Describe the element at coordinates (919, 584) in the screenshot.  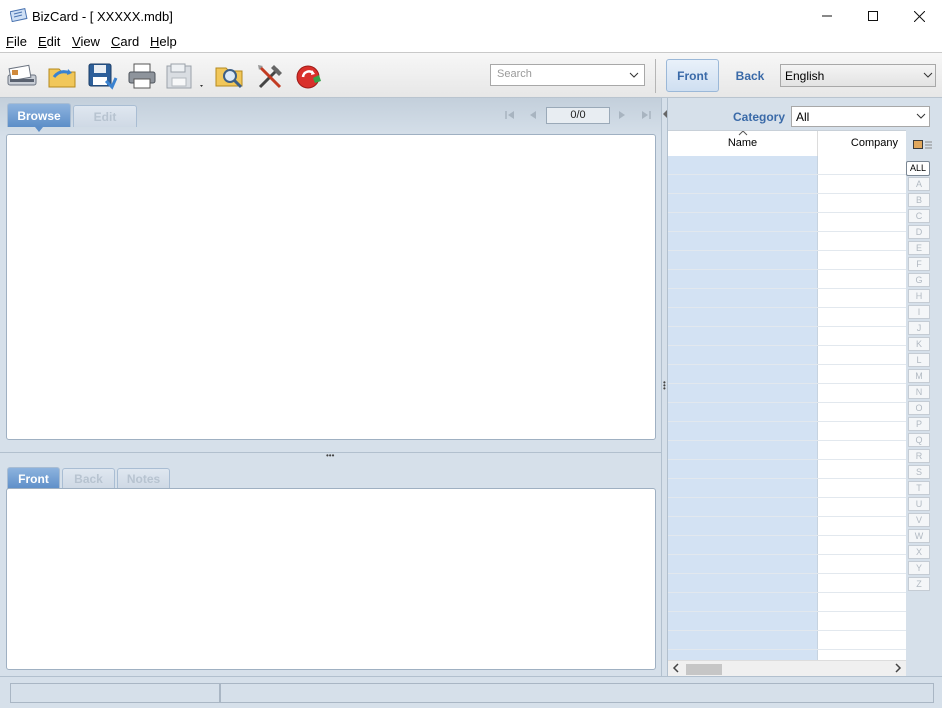
I see `alphabet-button-z: Z` at that location.